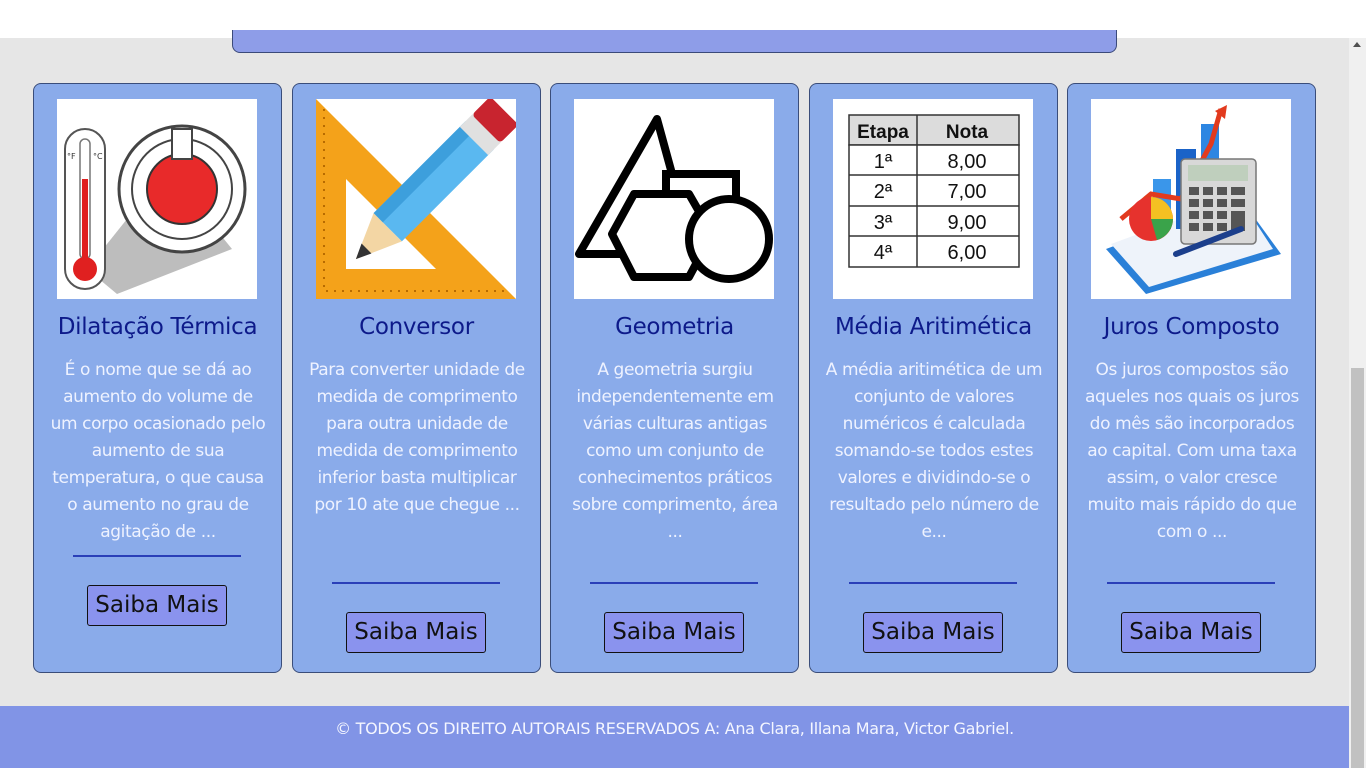 The height and width of the screenshot is (768, 1366). Describe the element at coordinates (1357, 44) in the screenshot. I see `scroll-up-arrow-icon` at that location.